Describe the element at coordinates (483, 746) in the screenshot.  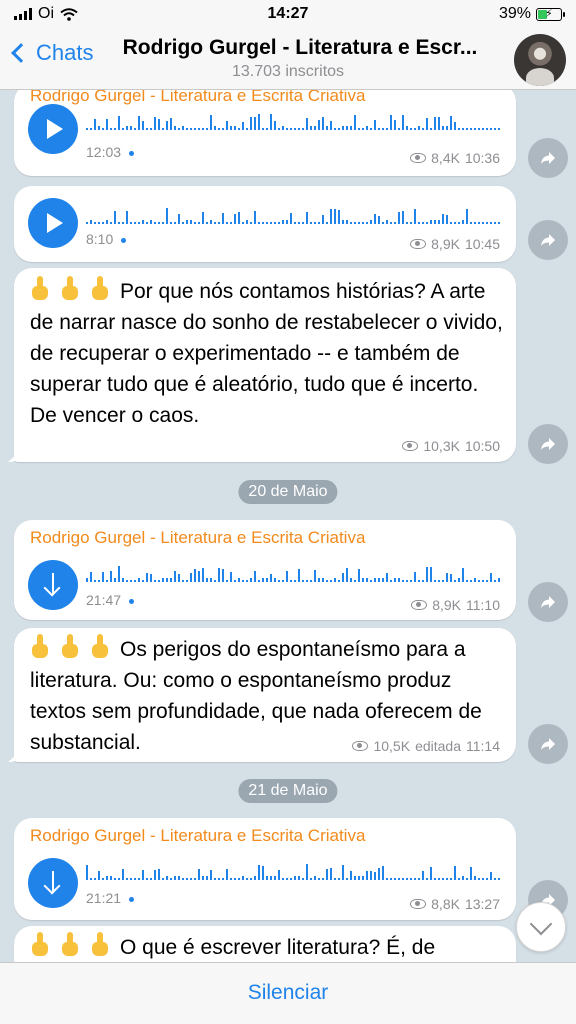
I see `message-time: 11:14` at that location.